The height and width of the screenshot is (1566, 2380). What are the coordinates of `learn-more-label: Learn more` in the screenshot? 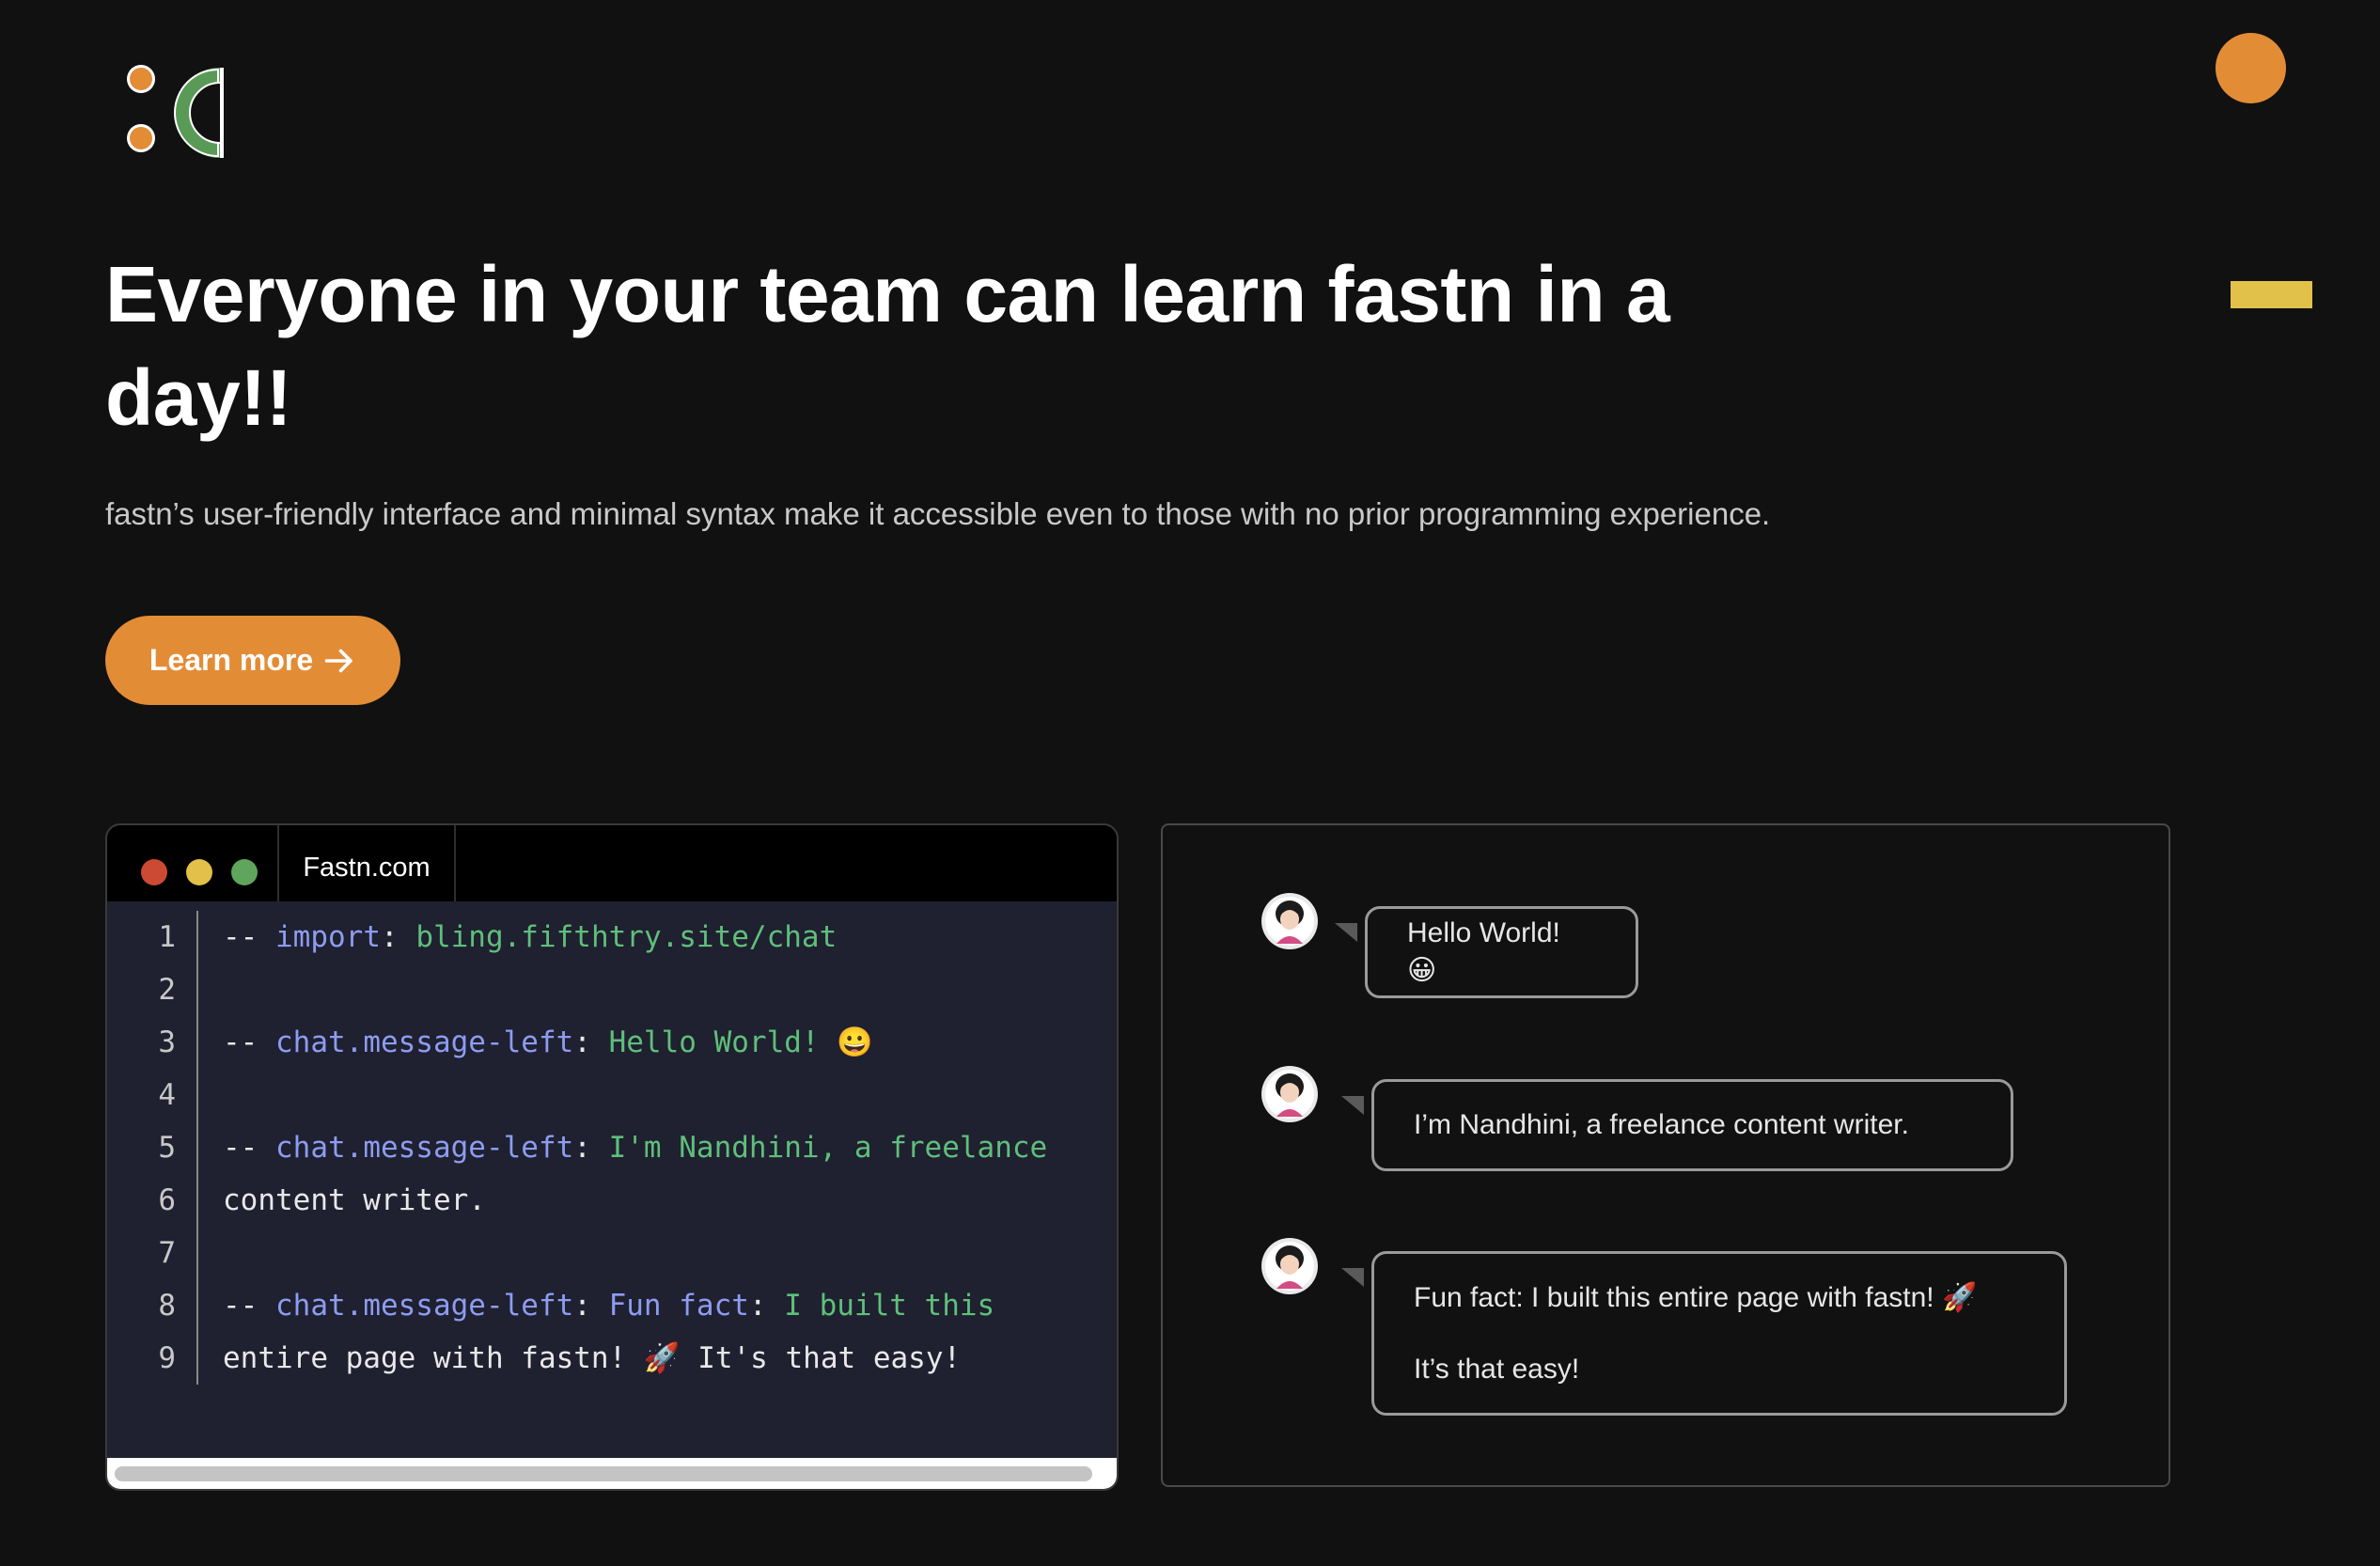 It's located at (231, 660).